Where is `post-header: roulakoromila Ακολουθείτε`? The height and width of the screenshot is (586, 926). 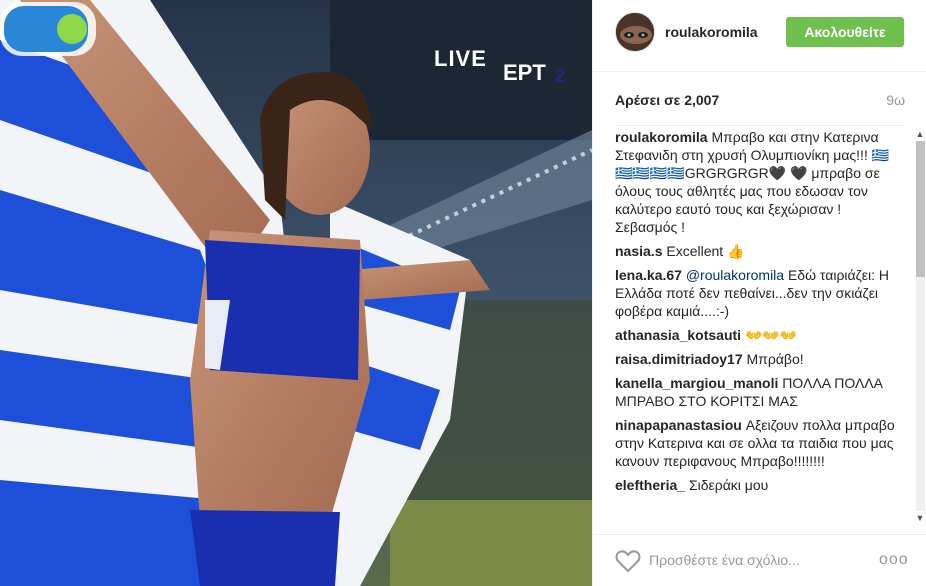 post-header: roulakoromila Ακολουθείτε is located at coordinates (759, 36).